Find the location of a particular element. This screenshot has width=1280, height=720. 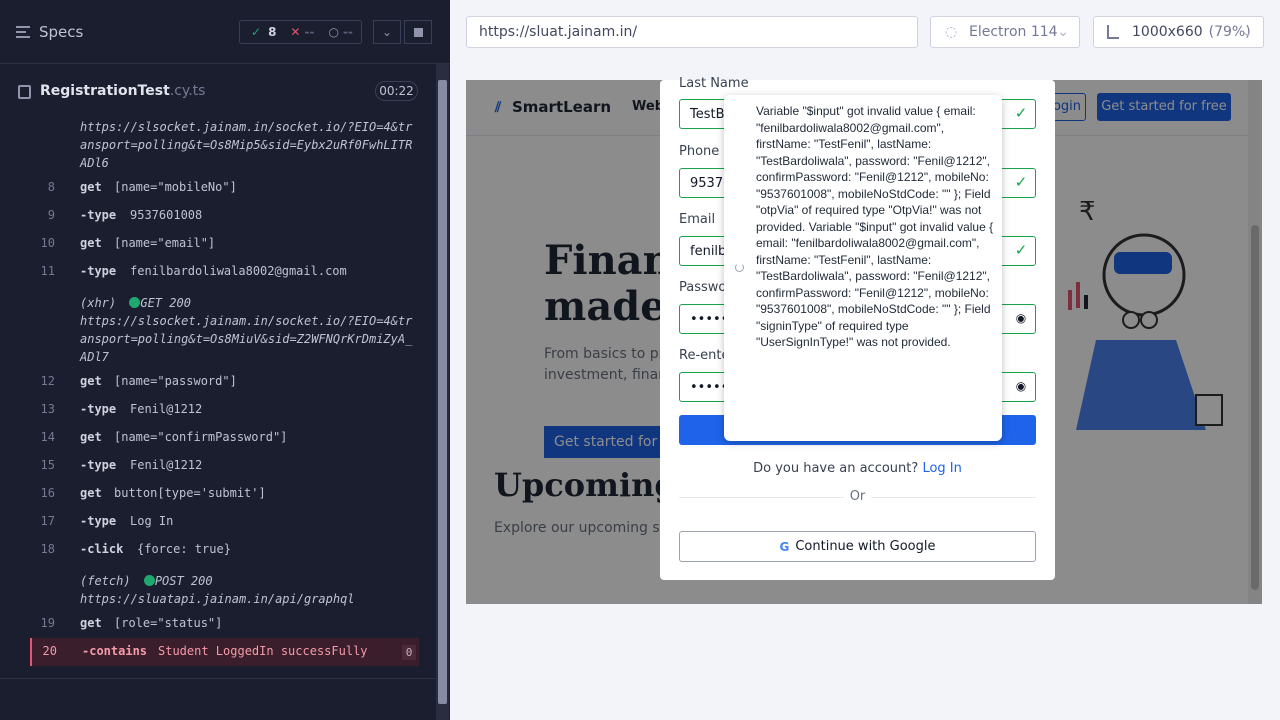

duration-badge: 00:22 is located at coordinates (396, 91).